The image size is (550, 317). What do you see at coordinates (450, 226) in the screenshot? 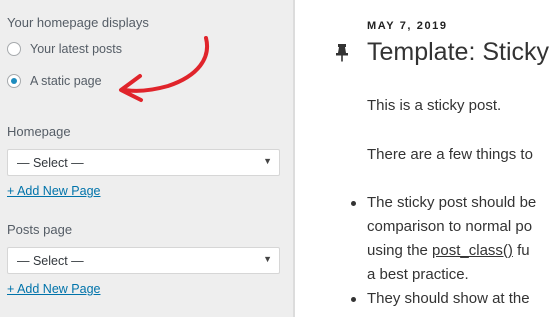
I see `list-item-line-2: comparison to normal po` at bounding box center [450, 226].